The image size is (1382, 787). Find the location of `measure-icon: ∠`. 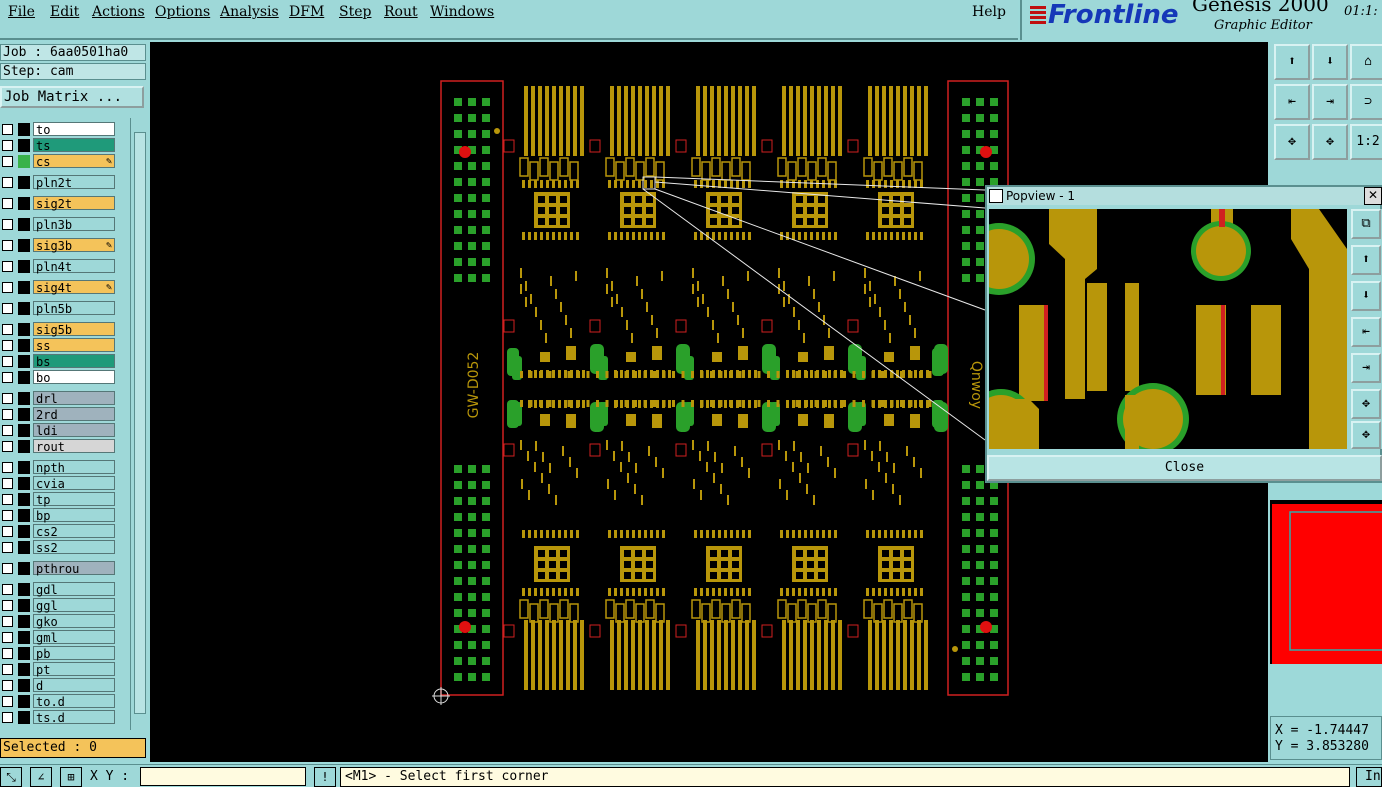

measure-icon: ∠ is located at coordinates (41, 777).